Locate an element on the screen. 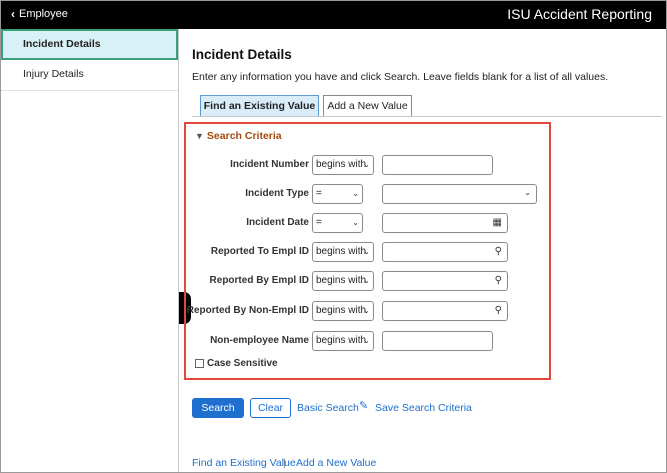 This screenshot has height=473, width=667. non-employee-name-operator-select: begins with ⌄ is located at coordinates (343, 341).